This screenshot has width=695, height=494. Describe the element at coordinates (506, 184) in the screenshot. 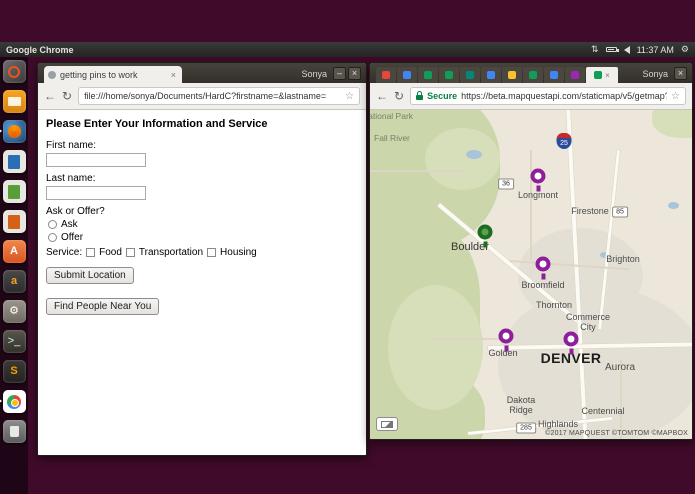

I see `route-shield-36: 36` at that location.